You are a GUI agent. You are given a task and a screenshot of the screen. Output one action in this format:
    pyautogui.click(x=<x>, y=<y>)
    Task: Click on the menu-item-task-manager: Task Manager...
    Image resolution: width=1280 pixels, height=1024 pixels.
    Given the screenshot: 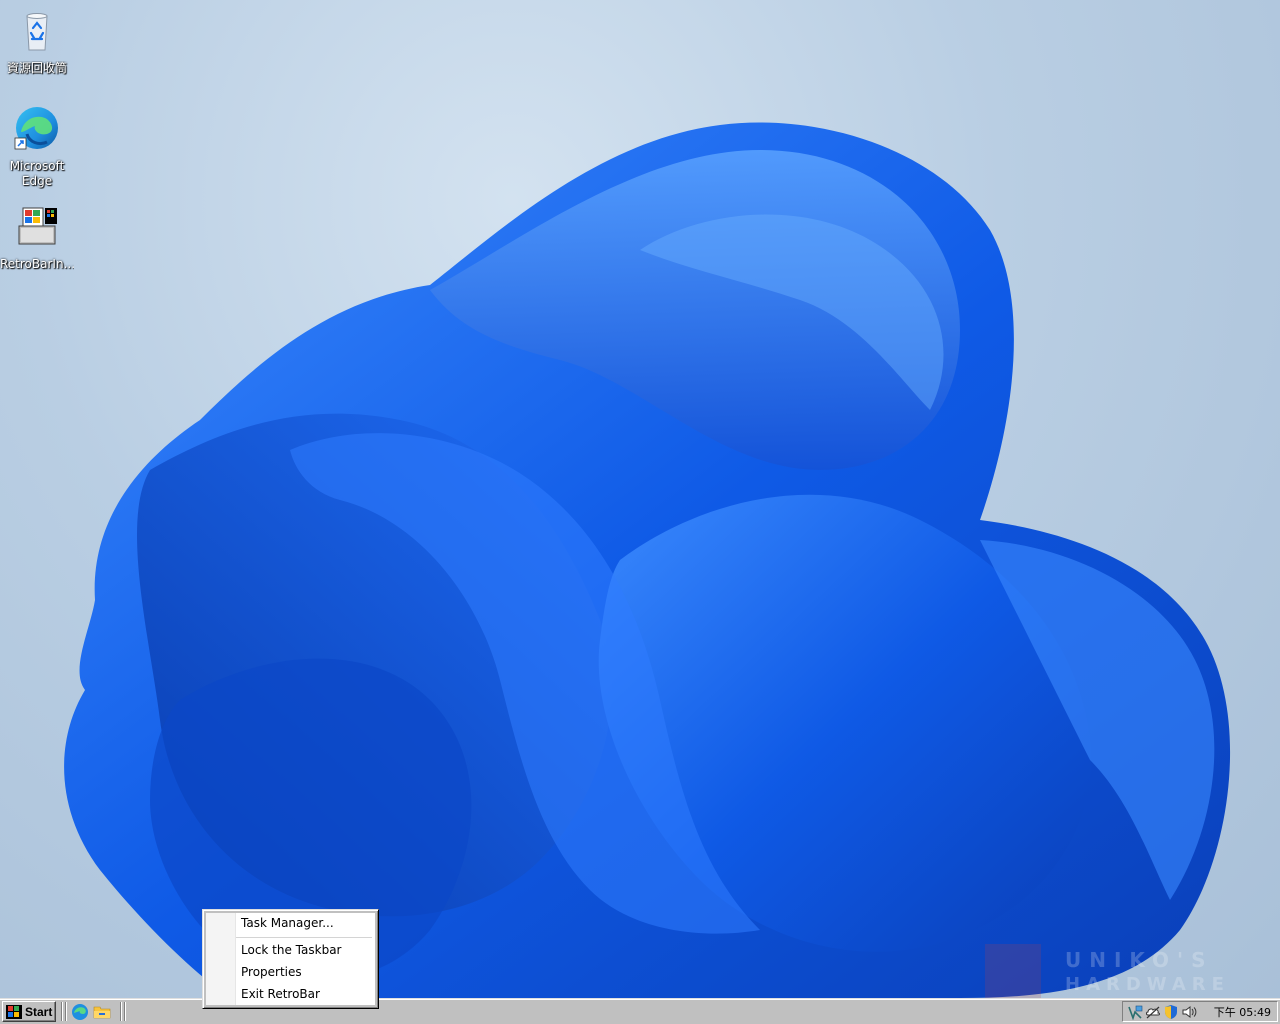 What is the action you would take?
    pyautogui.click(x=290, y=923)
    